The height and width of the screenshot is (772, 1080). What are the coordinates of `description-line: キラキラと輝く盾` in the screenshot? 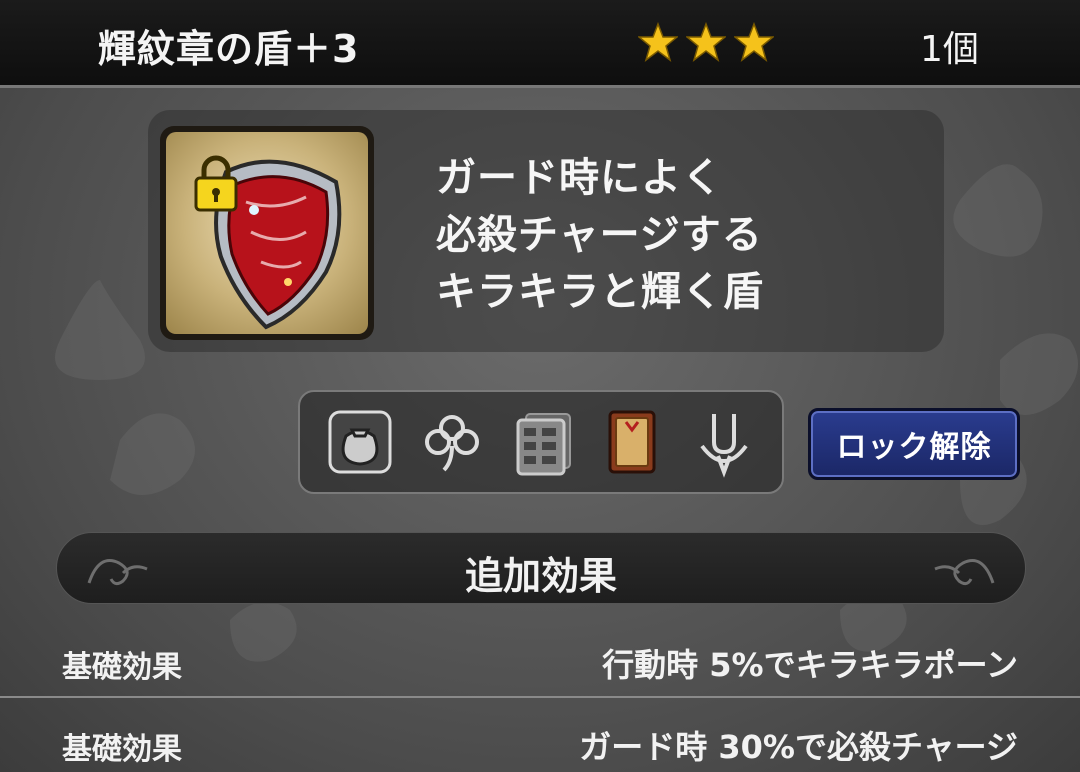 It's located at (600, 292).